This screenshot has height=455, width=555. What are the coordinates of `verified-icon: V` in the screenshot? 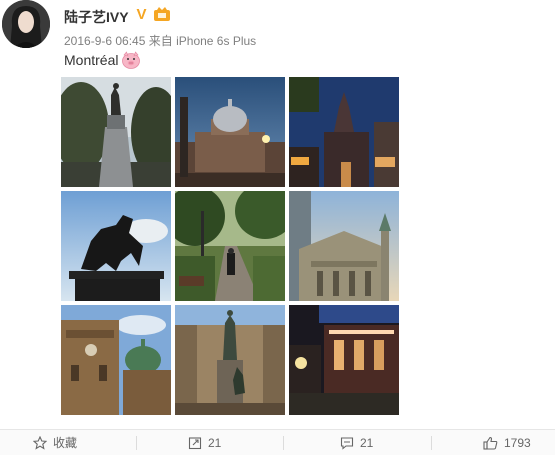 It's located at (141, 13).